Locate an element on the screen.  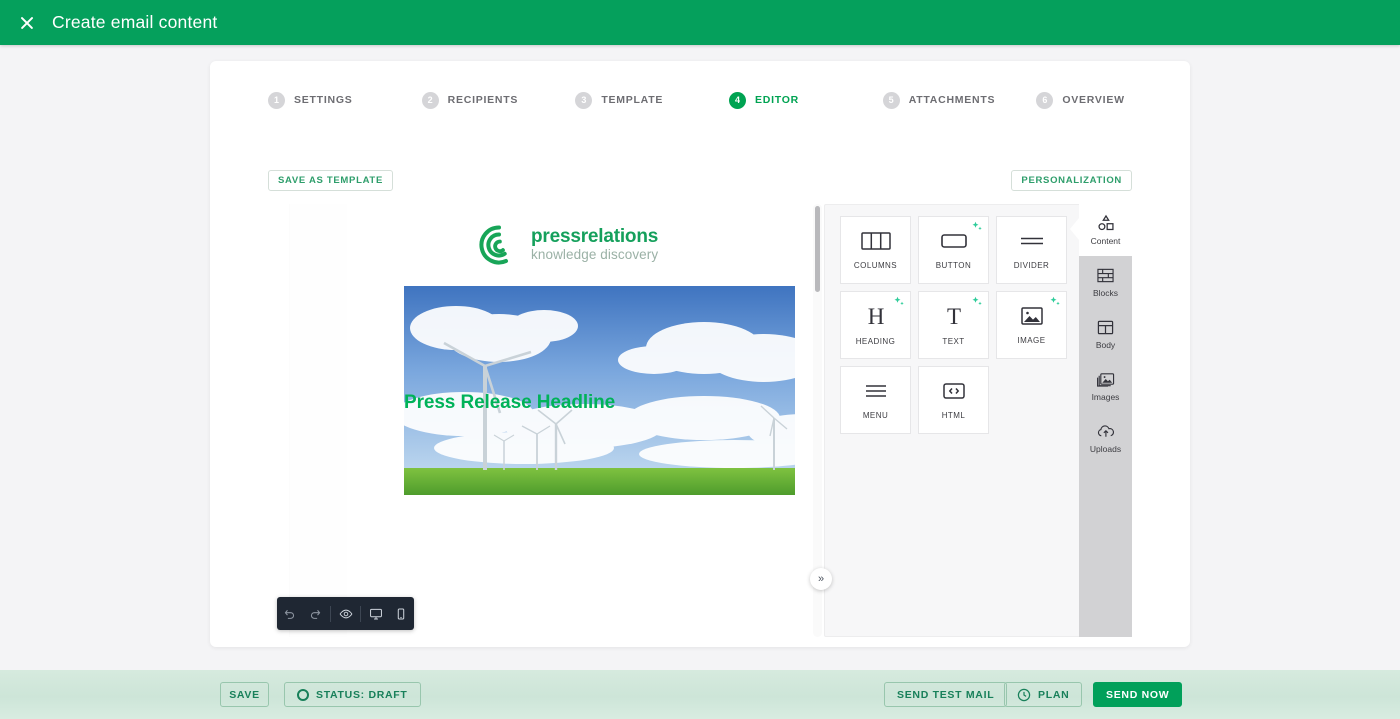
block-label: MENU is located at coordinates (875, 415).